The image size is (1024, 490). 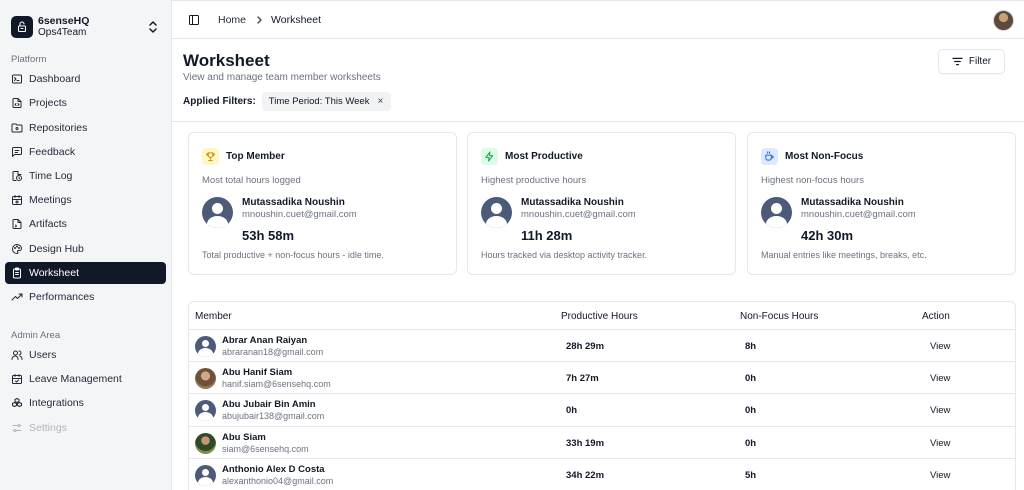 What do you see at coordinates (17, 379) in the screenshot?
I see `calendar-check-icon` at bounding box center [17, 379].